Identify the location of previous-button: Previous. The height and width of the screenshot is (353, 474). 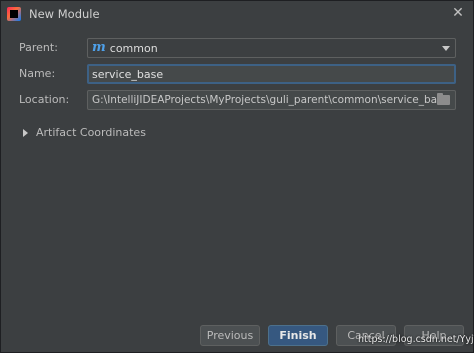
(230, 335).